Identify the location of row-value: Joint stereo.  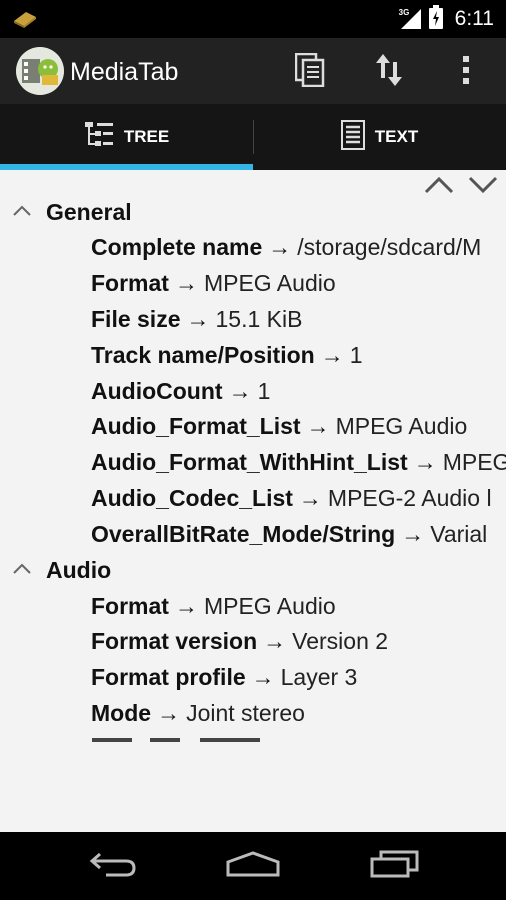
(245, 712).